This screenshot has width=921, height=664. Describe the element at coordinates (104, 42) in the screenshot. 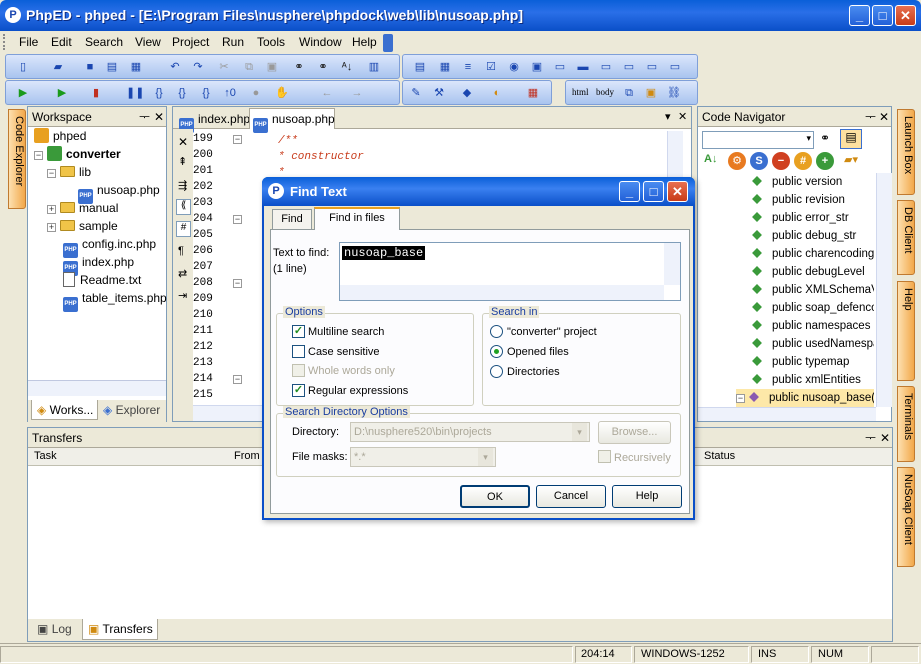

I see `menu-search: Search` at that location.